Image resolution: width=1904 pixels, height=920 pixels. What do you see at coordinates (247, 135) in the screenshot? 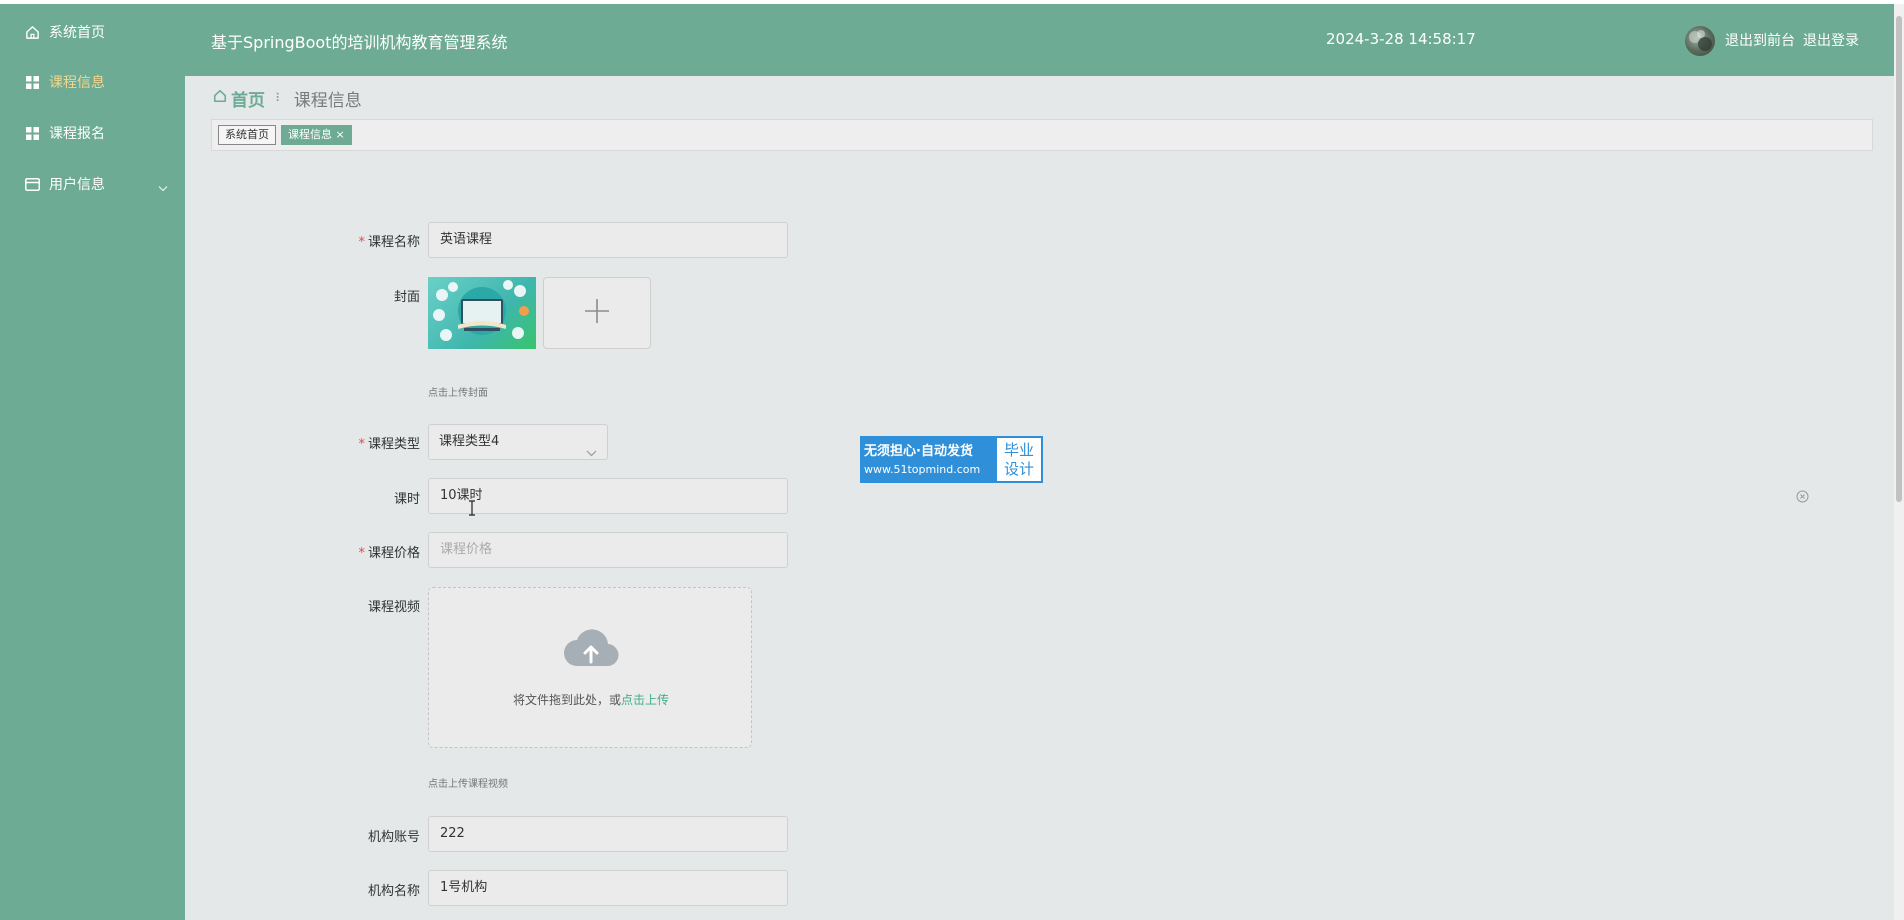
I see `tag-home: 系统首页` at bounding box center [247, 135].